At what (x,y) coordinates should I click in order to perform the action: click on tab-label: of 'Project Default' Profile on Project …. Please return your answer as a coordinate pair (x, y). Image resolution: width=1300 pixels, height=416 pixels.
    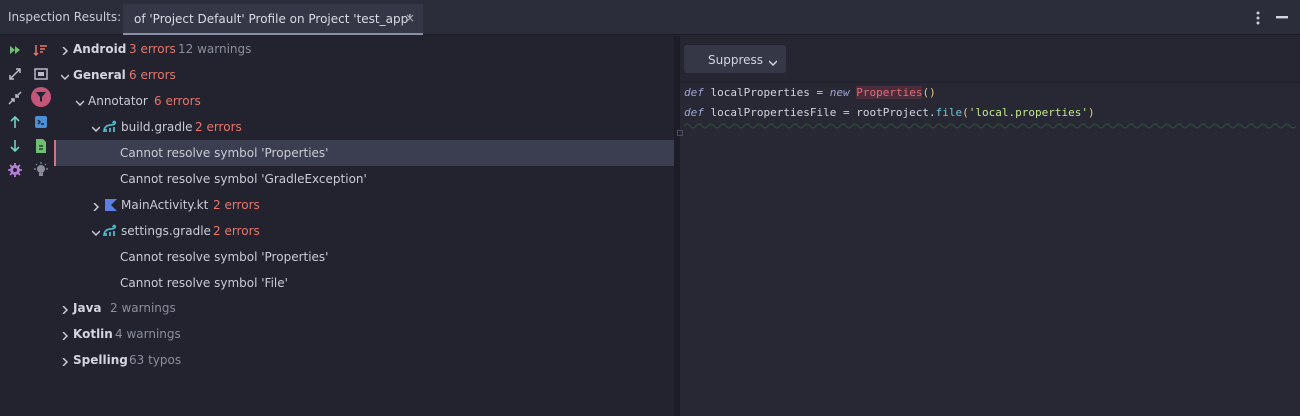
    Looking at the image, I should click on (273, 19).